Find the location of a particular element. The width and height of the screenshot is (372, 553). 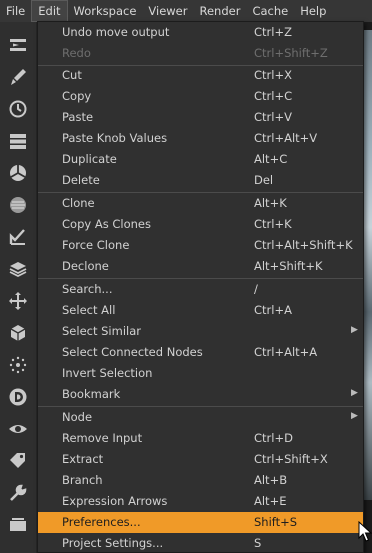

menu-item-cut: Cut Ctrl+X is located at coordinates (200, 75).